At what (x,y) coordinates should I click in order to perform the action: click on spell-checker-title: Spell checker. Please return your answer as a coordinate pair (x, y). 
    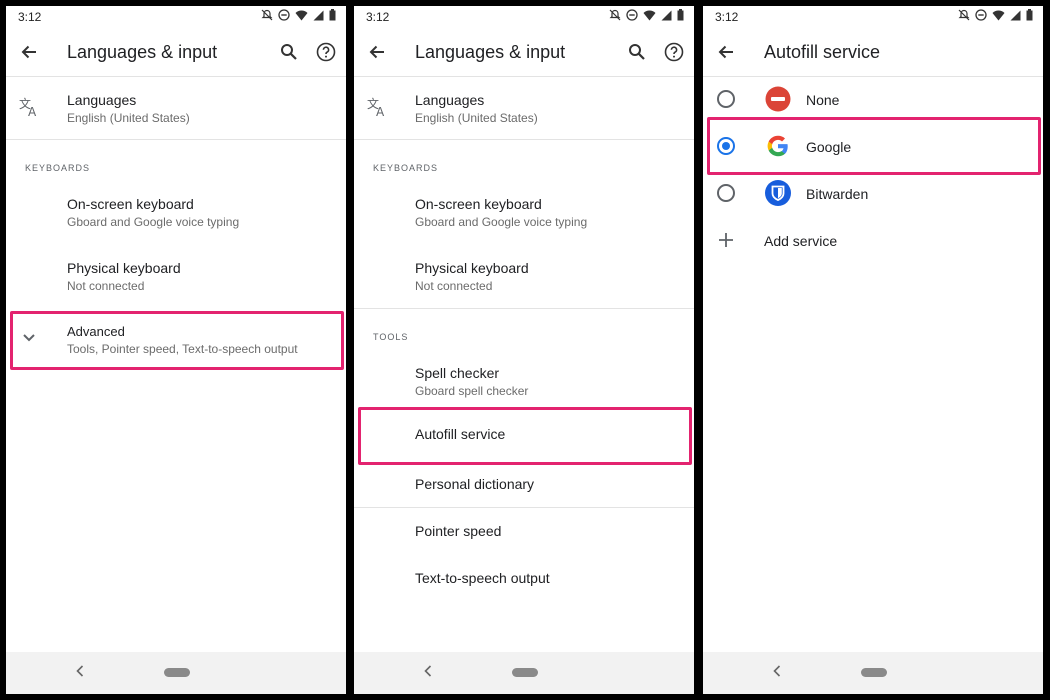
    Looking at the image, I should click on (457, 373).